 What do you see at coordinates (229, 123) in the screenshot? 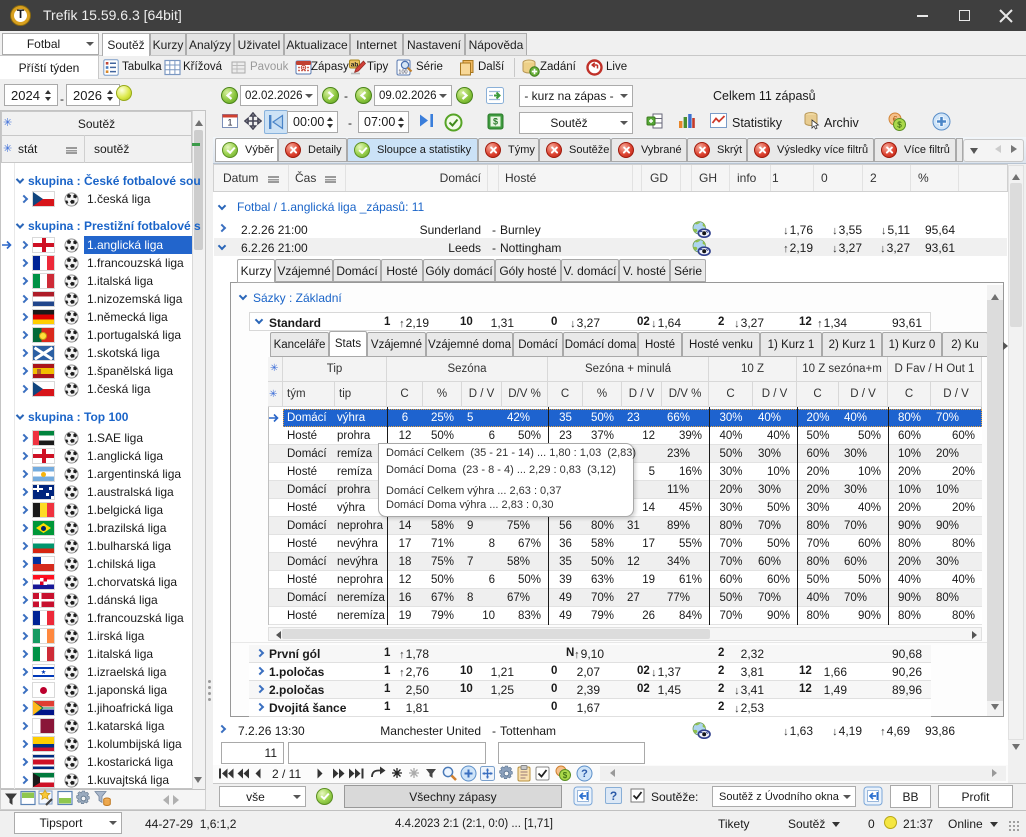
I see `svg-text: 1` at bounding box center [229, 123].